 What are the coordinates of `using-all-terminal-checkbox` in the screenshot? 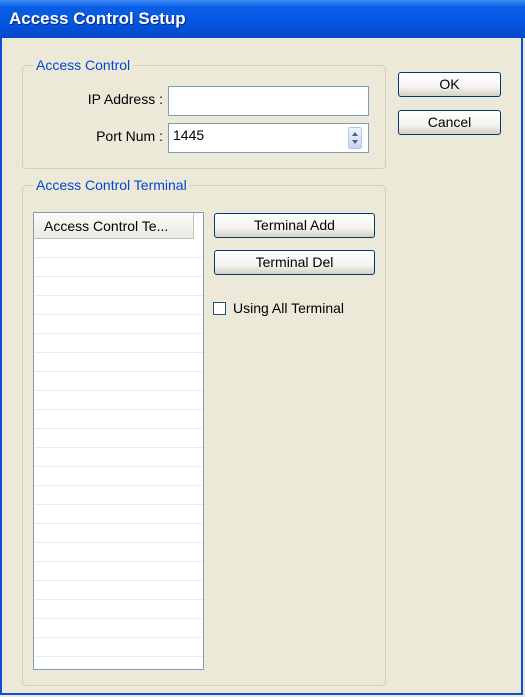 It's located at (219, 308).